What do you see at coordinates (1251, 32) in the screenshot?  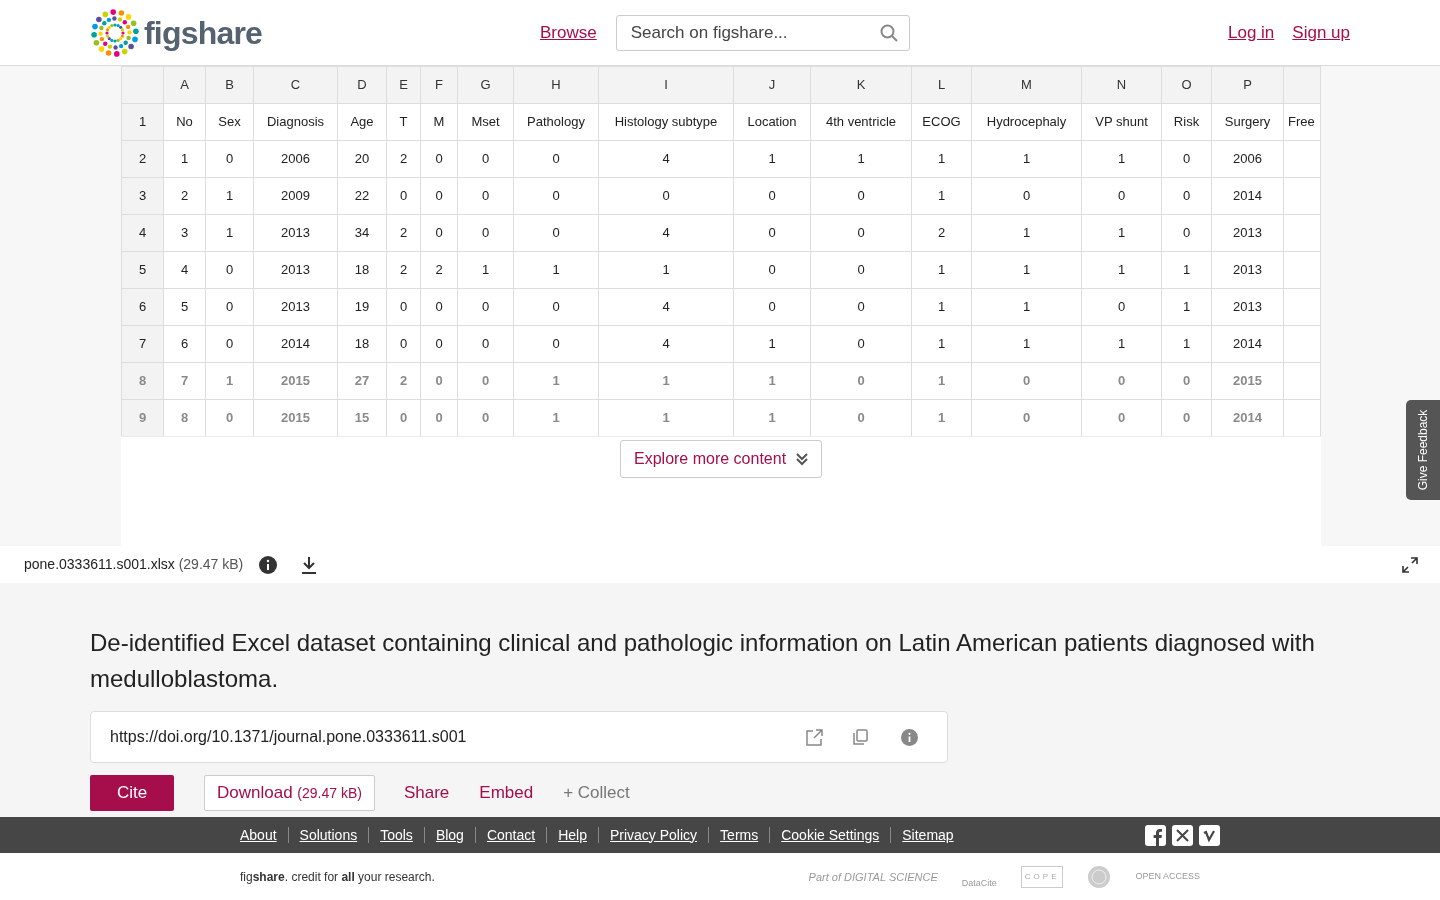 I see `login-link: Log in` at bounding box center [1251, 32].